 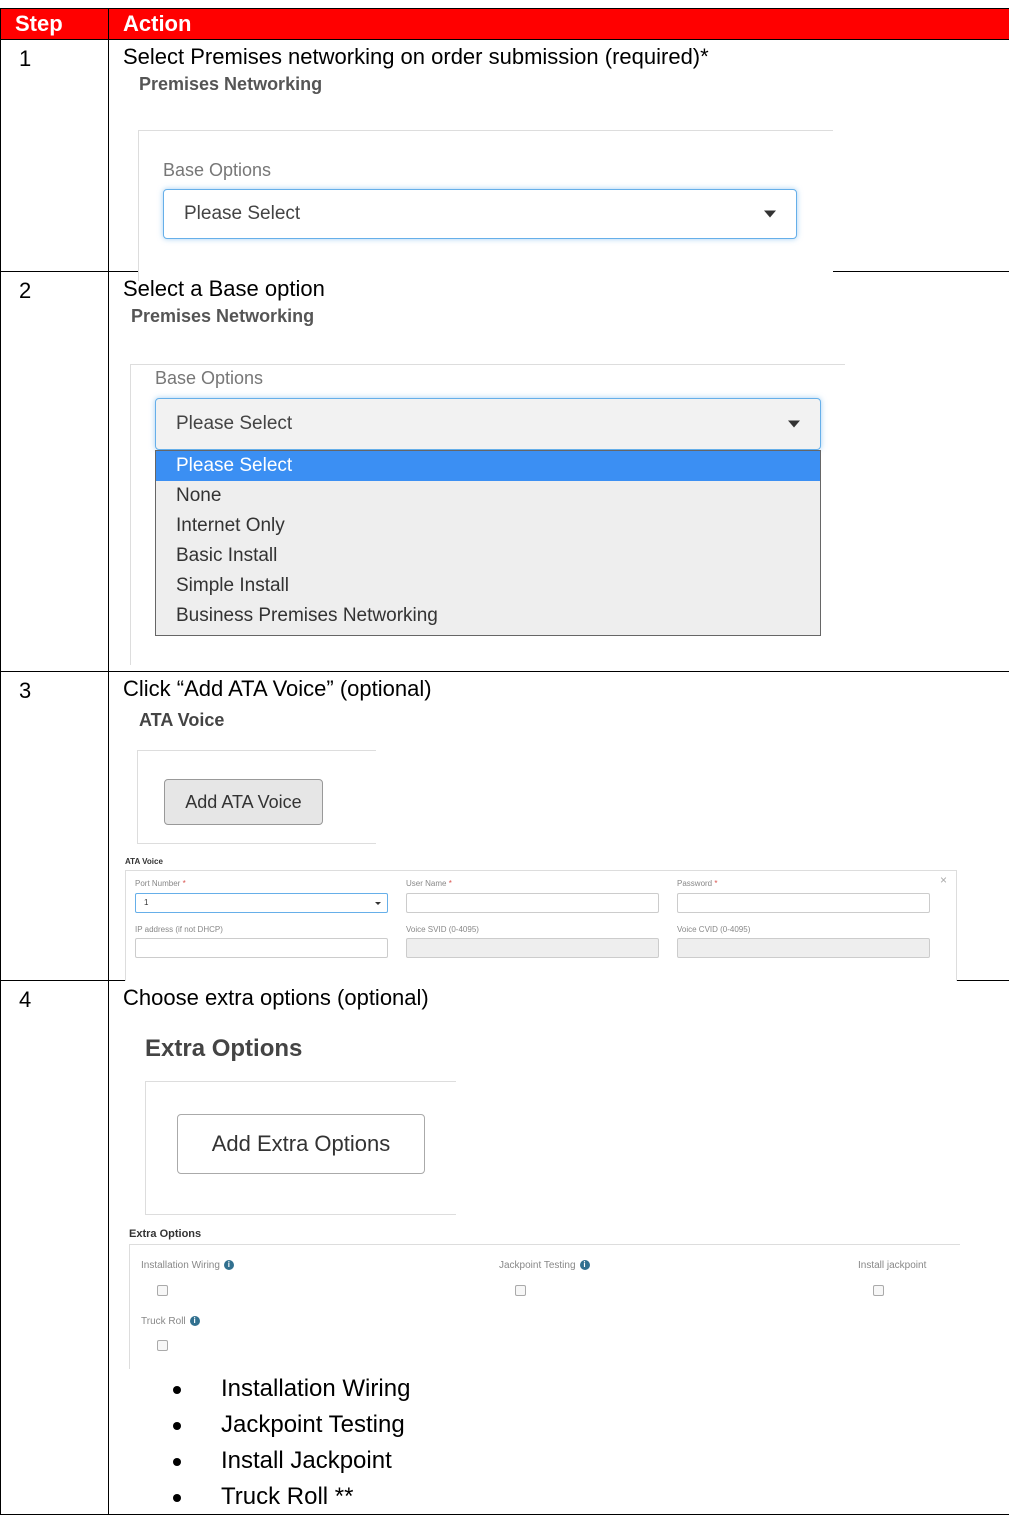 What do you see at coordinates (165, 1234) in the screenshot?
I see `form-title: Extra Options` at bounding box center [165, 1234].